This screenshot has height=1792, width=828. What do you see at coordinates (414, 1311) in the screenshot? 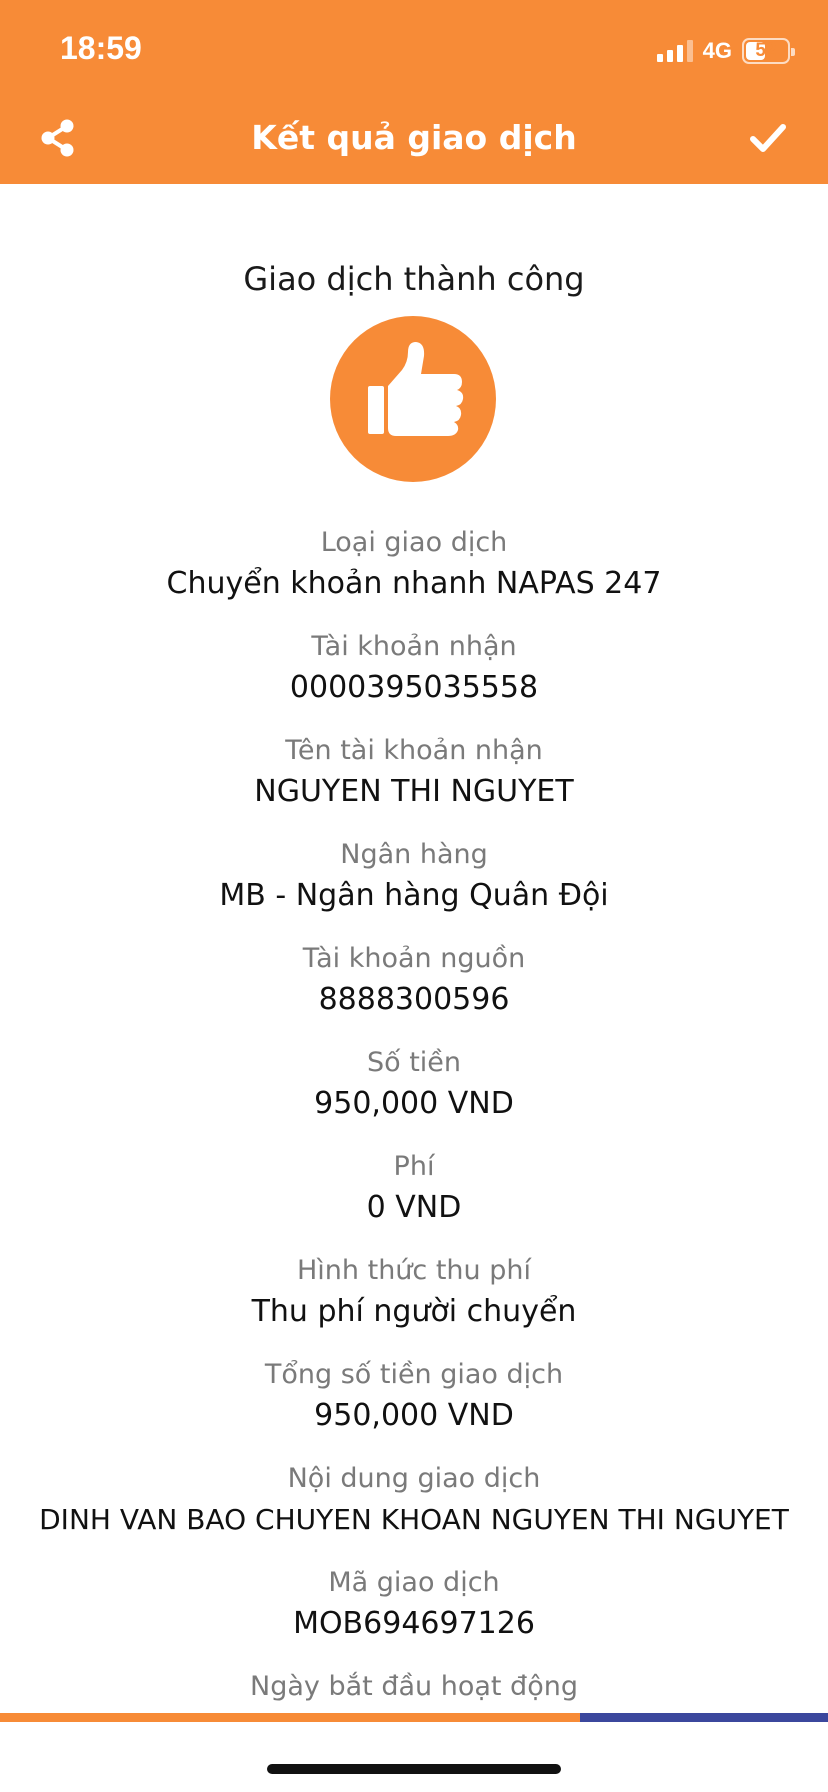
I see `field-value: Thu phí người chuyển` at bounding box center [414, 1311].